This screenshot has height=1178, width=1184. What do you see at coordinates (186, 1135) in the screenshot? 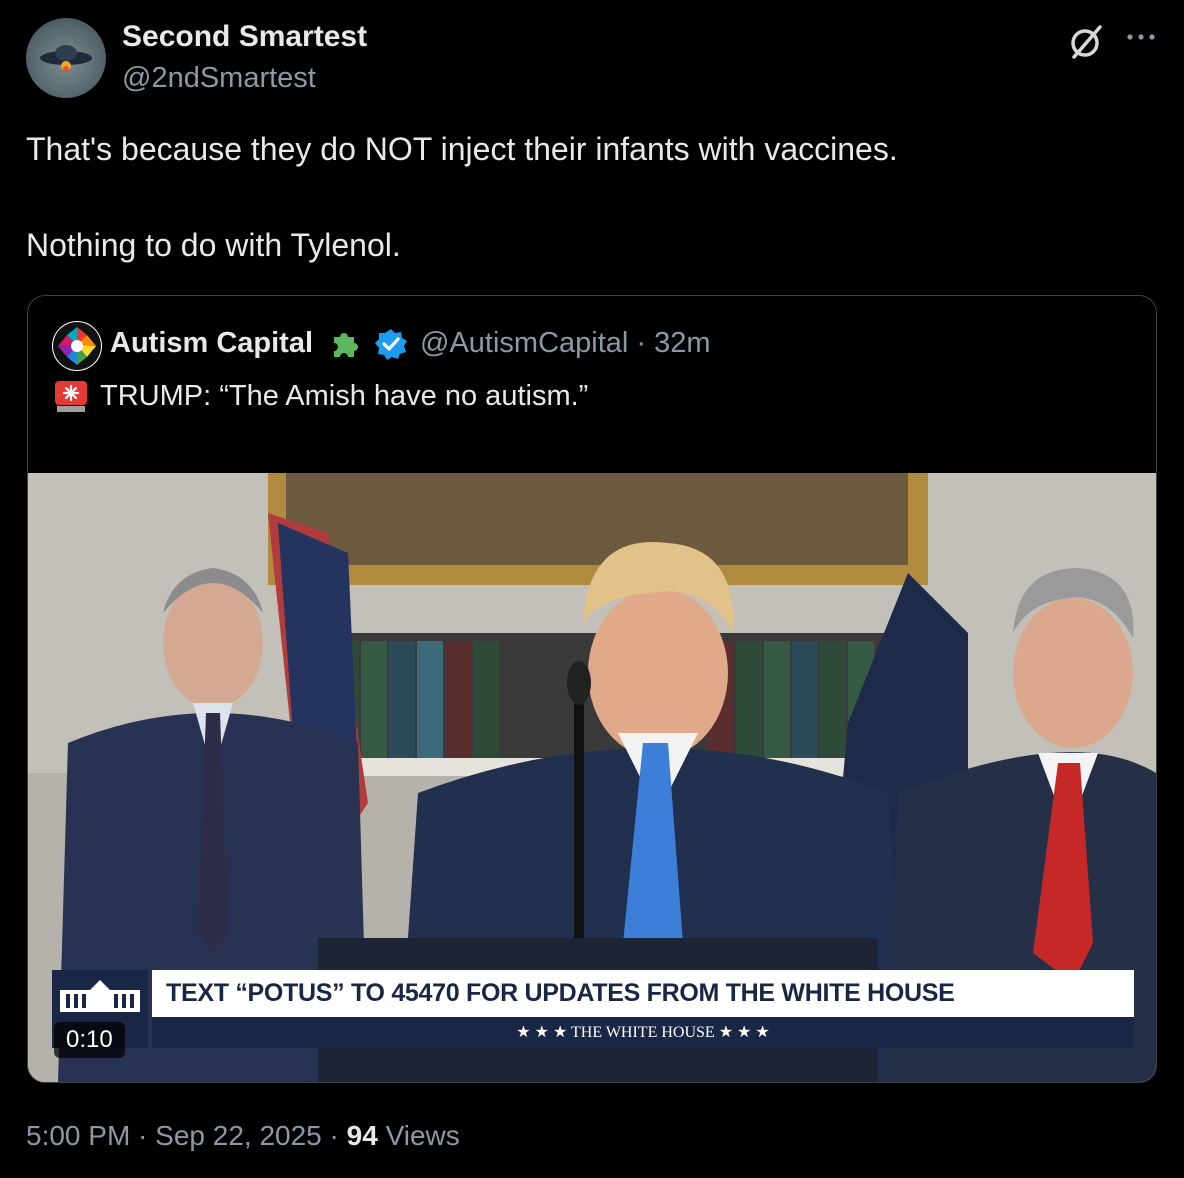
I see `tweet-timestamp: 5:00 PM · Sep 22, 2025 ·` at bounding box center [186, 1135].